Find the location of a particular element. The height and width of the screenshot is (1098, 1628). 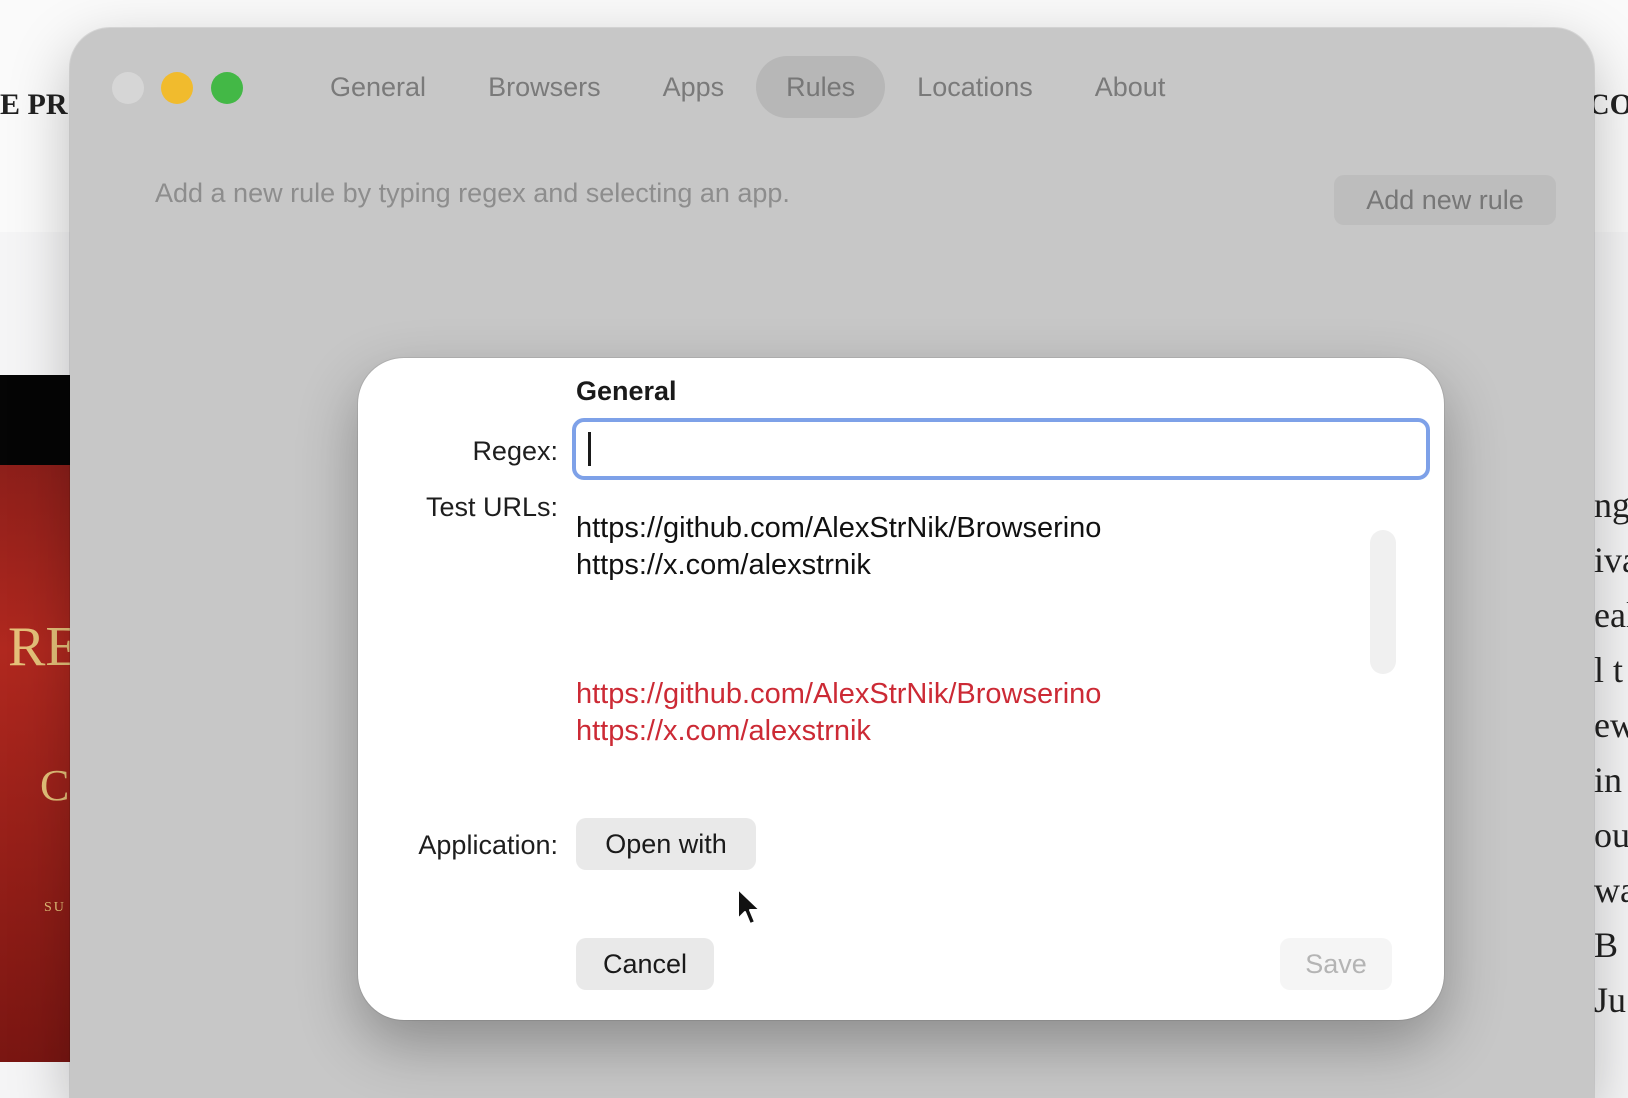

cancel-button: Cancel is located at coordinates (645, 964).